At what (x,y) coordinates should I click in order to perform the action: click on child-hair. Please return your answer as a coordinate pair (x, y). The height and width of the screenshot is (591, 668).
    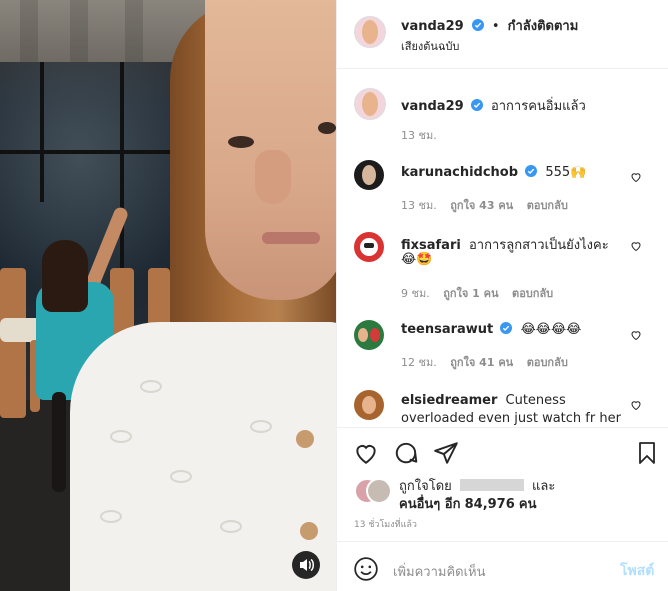
    Looking at the image, I should click on (65, 276).